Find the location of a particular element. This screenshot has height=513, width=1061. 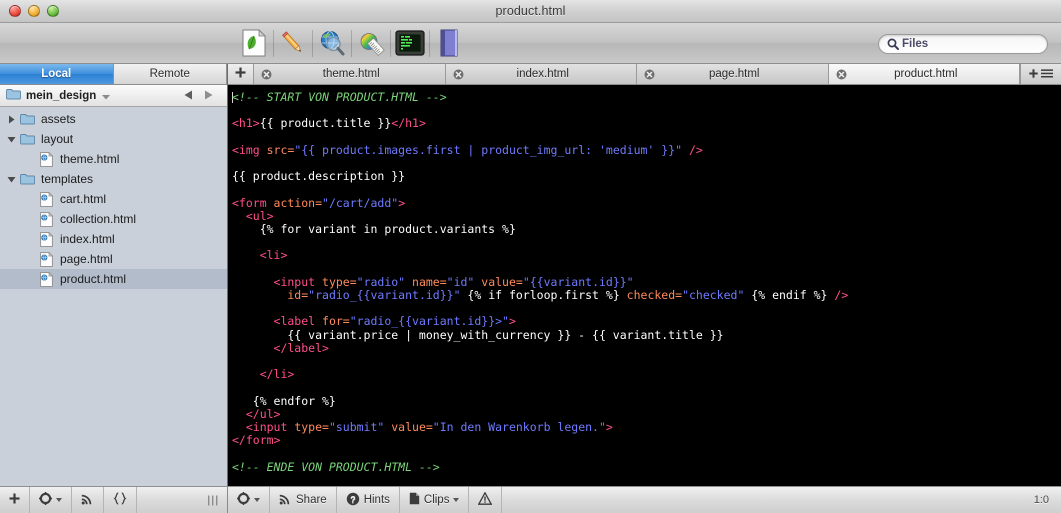

library-button is located at coordinates (448, 43).